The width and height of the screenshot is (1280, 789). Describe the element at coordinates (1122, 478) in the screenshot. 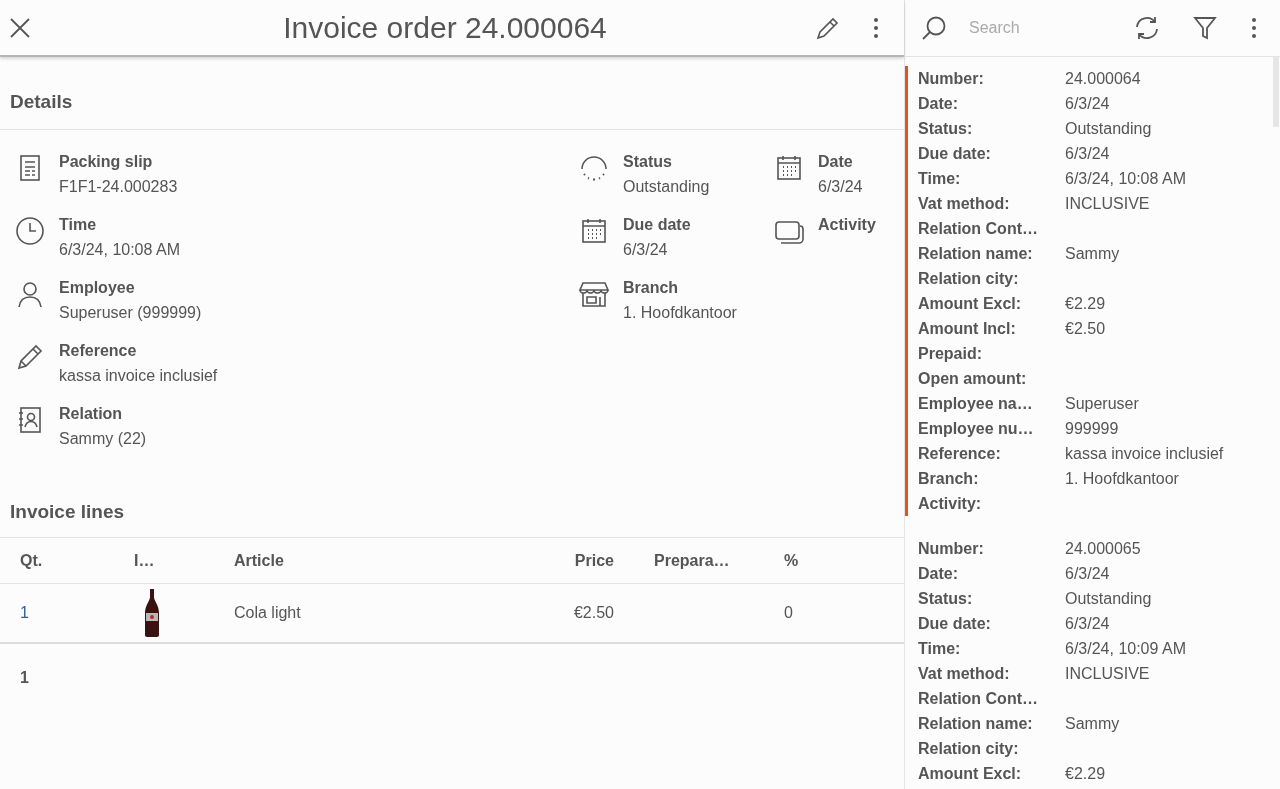

I see `record-value: 1. Hoofdkantoor` at that location.